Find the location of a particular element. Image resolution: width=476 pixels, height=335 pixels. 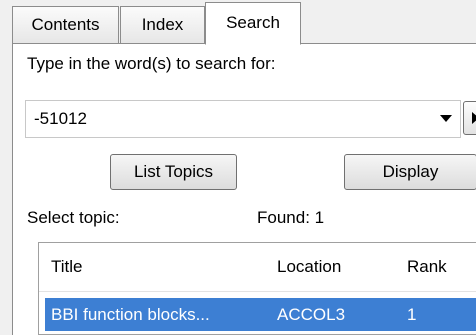

column-header-rank: Rank is located at coordinates (427, 267).